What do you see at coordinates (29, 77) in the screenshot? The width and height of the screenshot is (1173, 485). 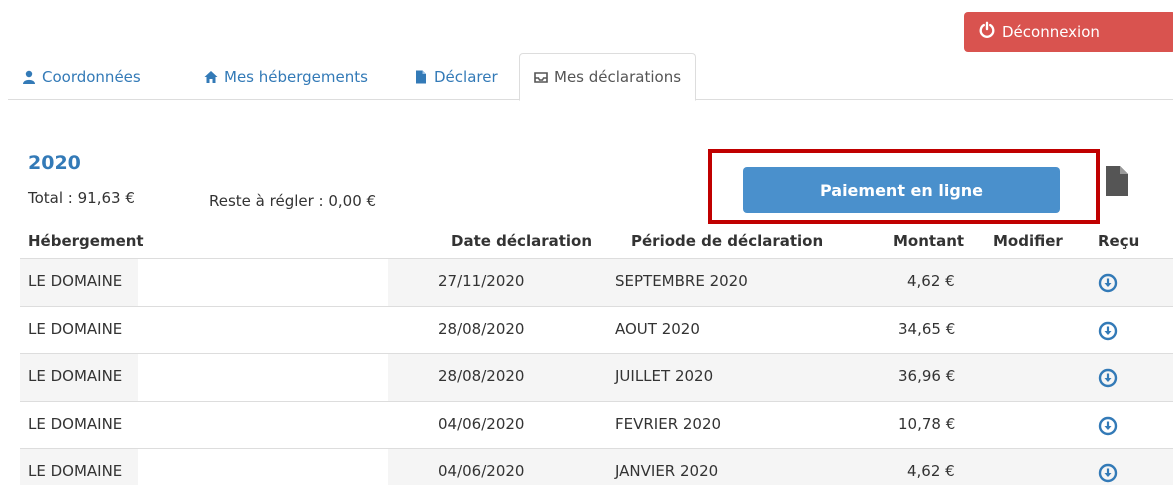 I see `user-icon` at bounding box center [29, 77].